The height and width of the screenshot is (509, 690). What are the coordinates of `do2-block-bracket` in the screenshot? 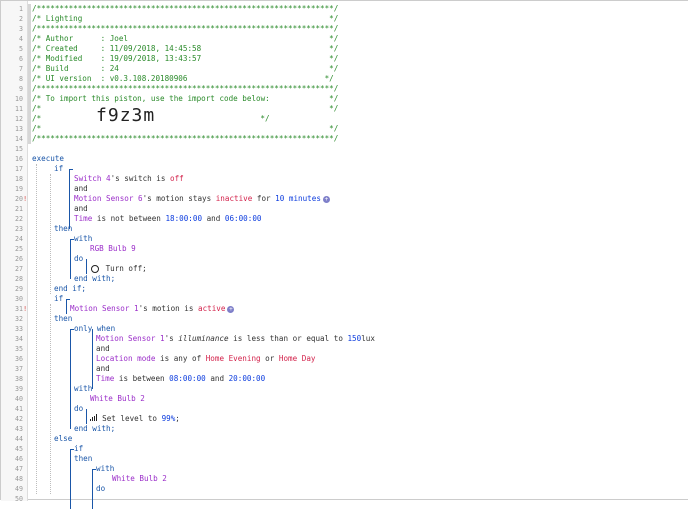 It's located at (86, 416).